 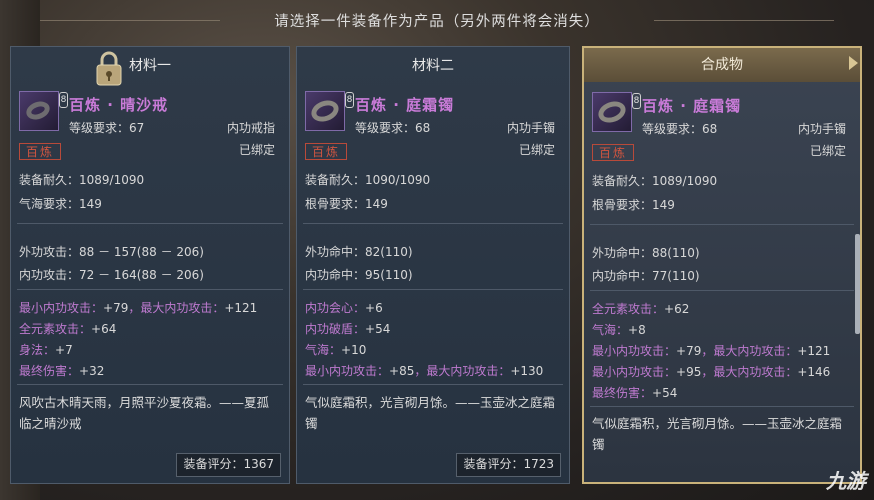 What do you see at coordinates (646, 253) in the screenshot?
I see `stat-line: 外功命中：88(110)` at bounding box center [646, 253].